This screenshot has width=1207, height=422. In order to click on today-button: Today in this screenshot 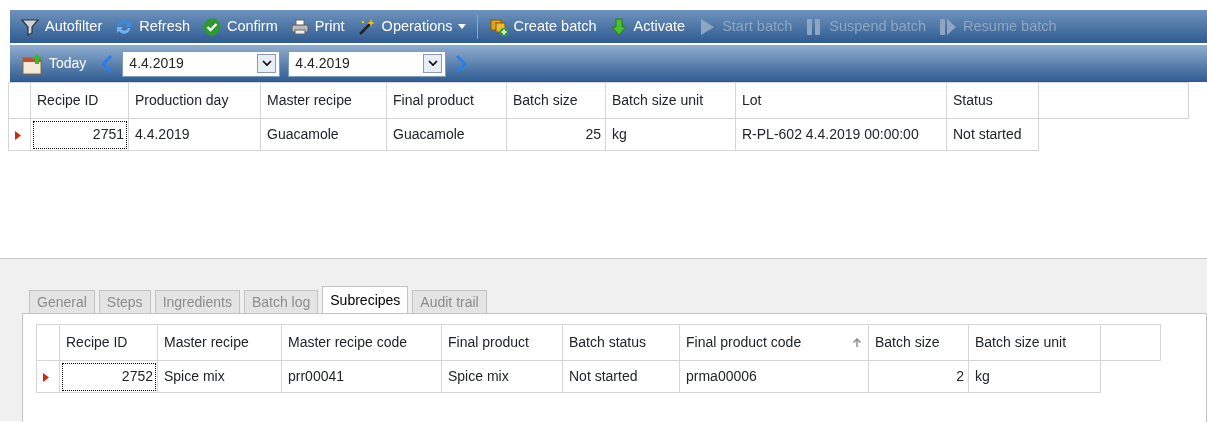, I will do `click(54, 63)`.